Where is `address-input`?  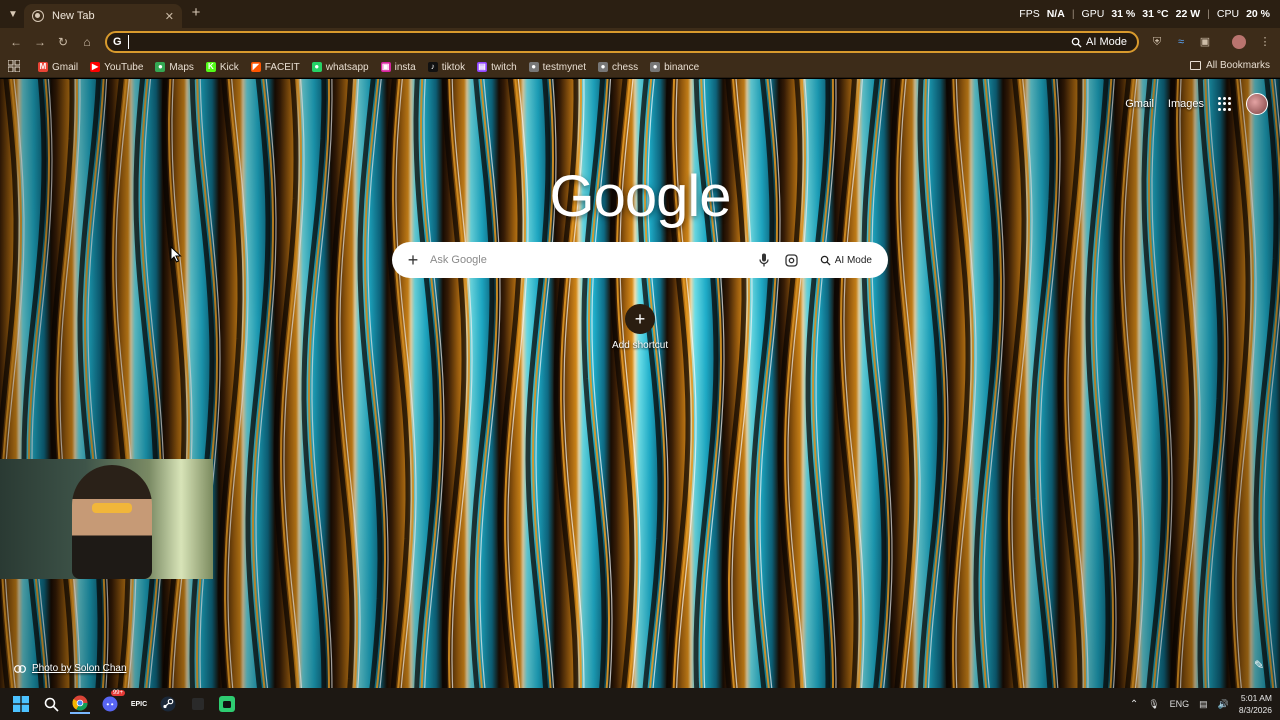
address-input is located at coordinates (594, 42).